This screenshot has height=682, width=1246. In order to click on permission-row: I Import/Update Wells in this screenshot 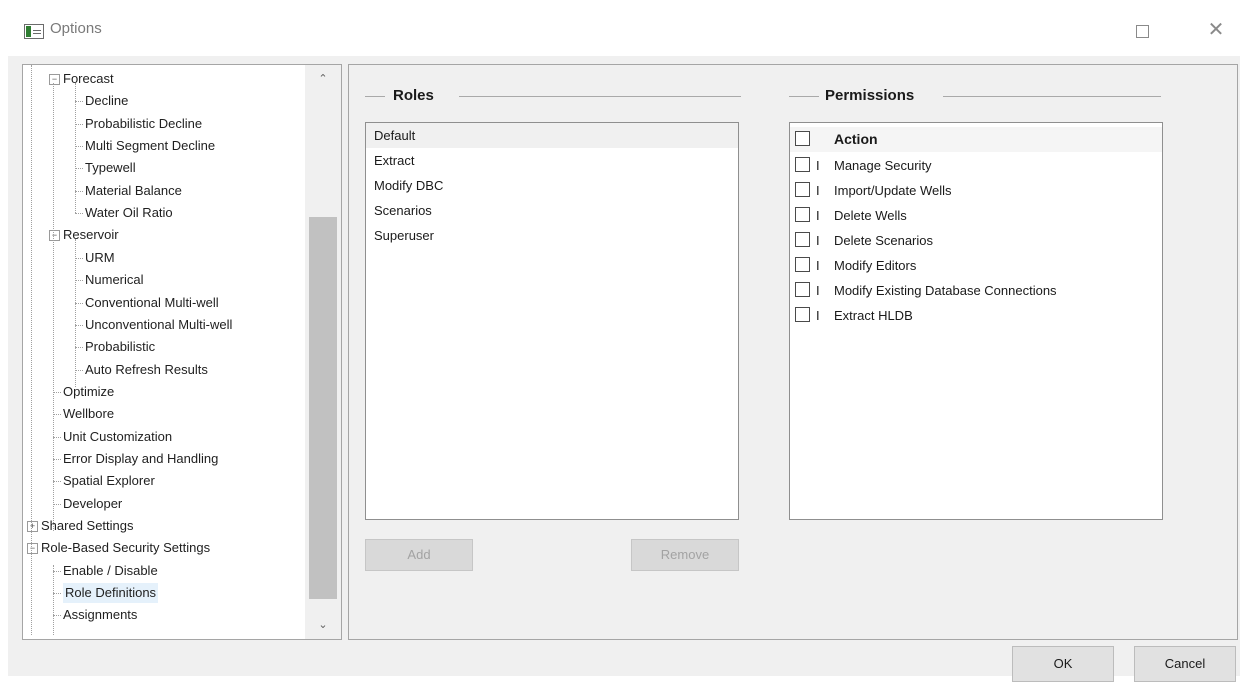, I will do `click(976, 190)`.